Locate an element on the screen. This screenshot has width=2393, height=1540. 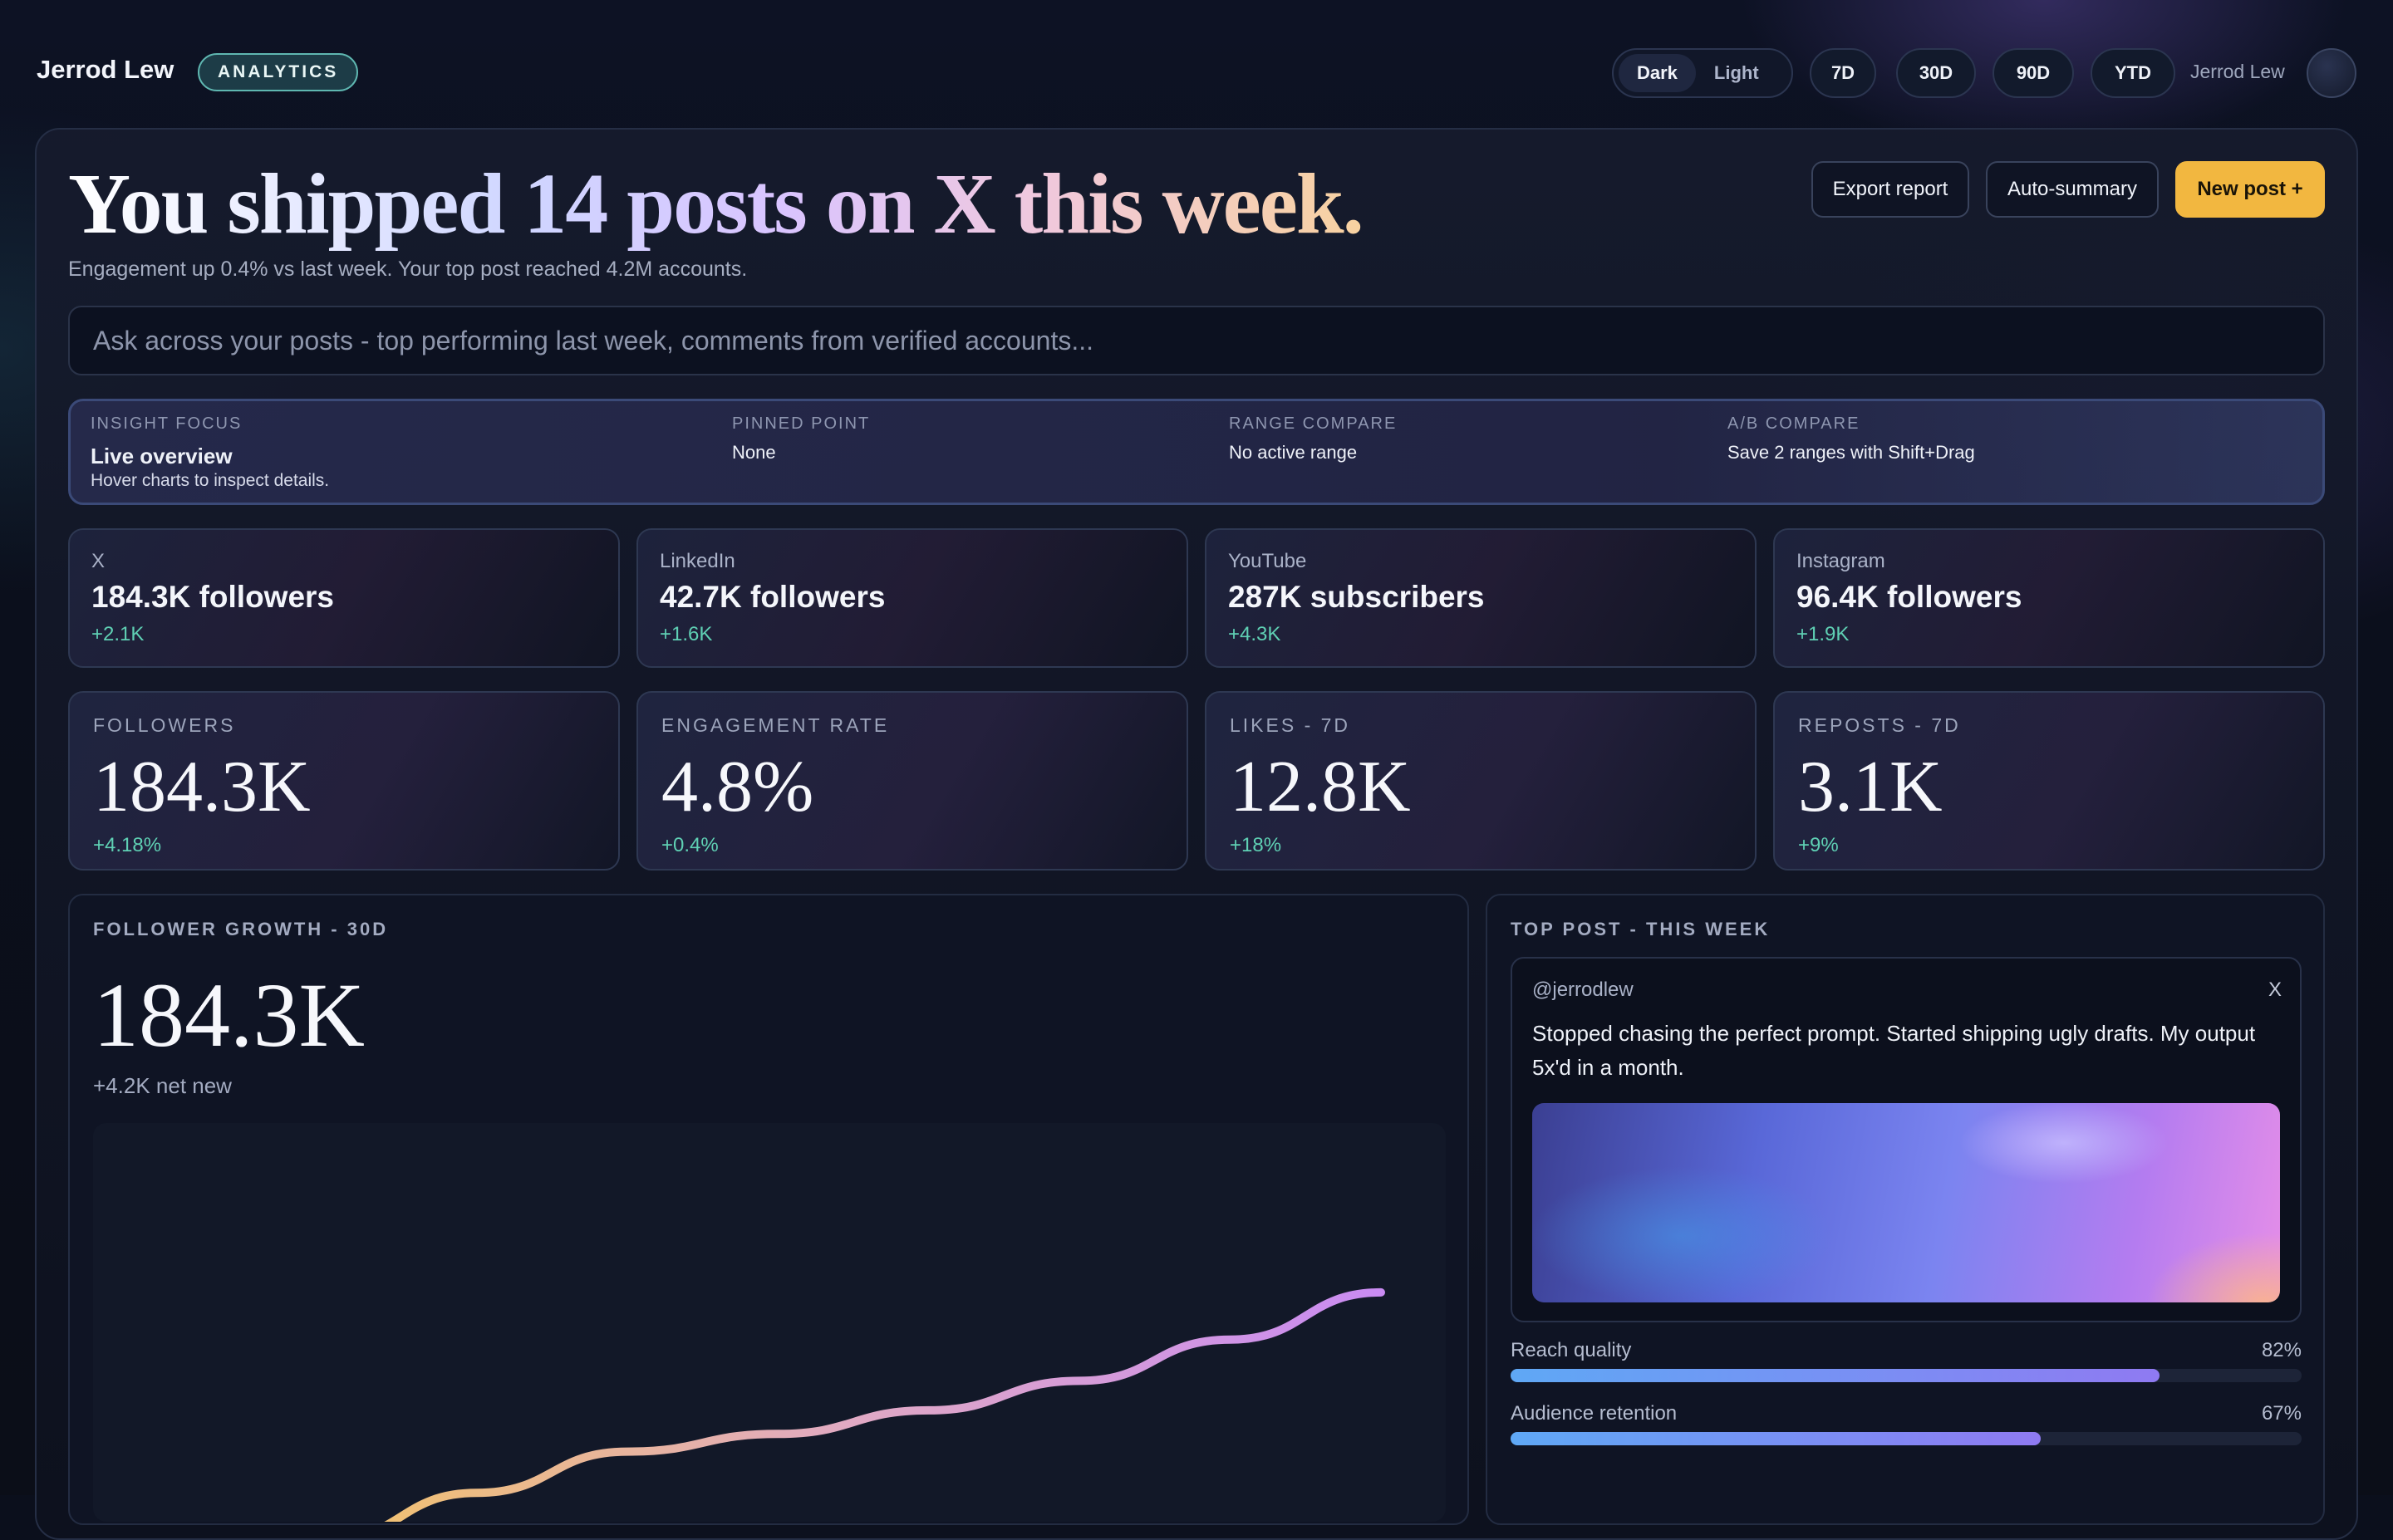
kpi-delta: +18% is located at coordinates (1256, 845).